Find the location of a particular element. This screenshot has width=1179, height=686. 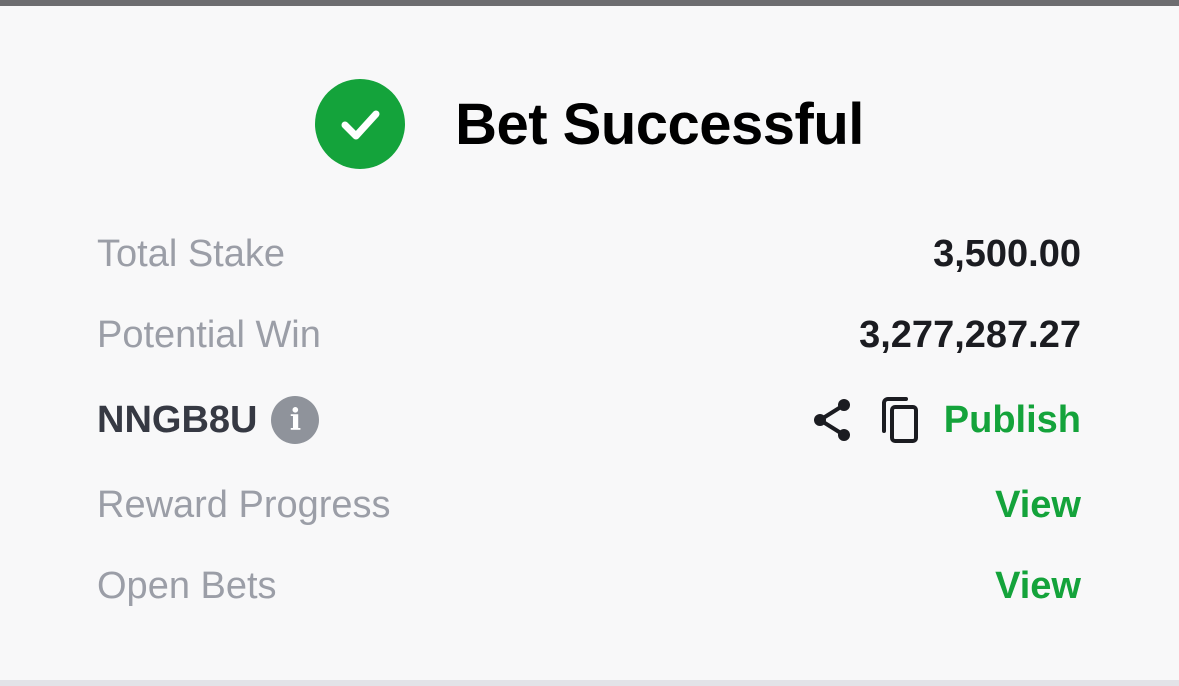

share-icon is located at coordinates (832, 420).